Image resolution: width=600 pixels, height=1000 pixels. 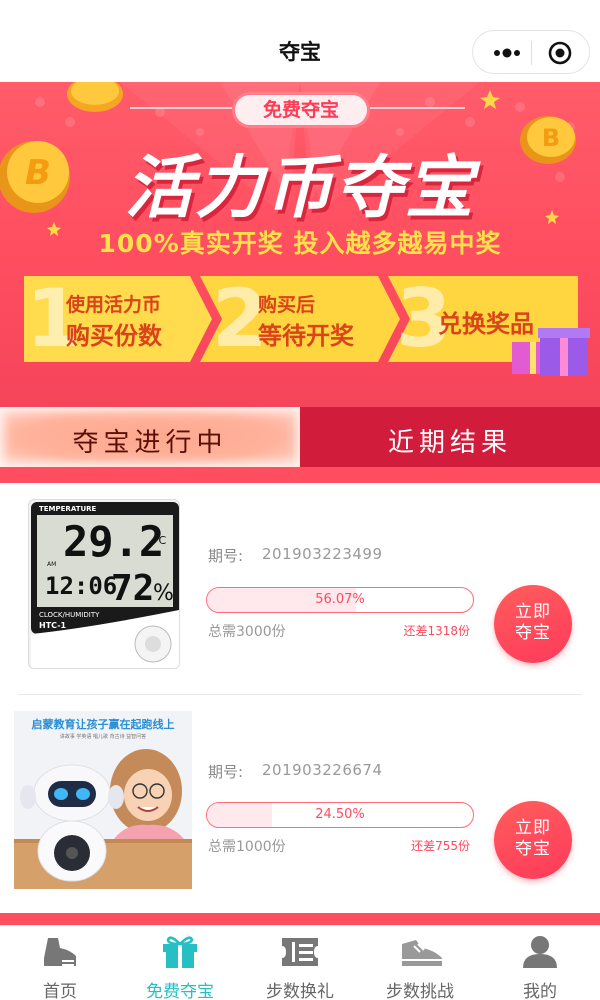 I want to click on robot-subline: 讲故事 学英语 唱儿歌 背古诗 益智问答, so click(x=103, y=736).